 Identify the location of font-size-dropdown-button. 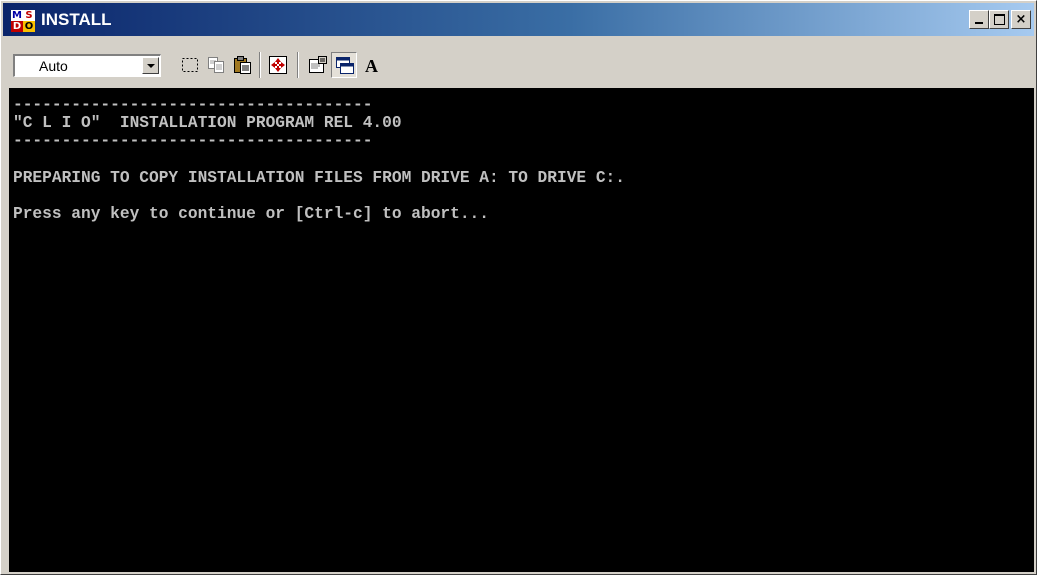
(150, 65).